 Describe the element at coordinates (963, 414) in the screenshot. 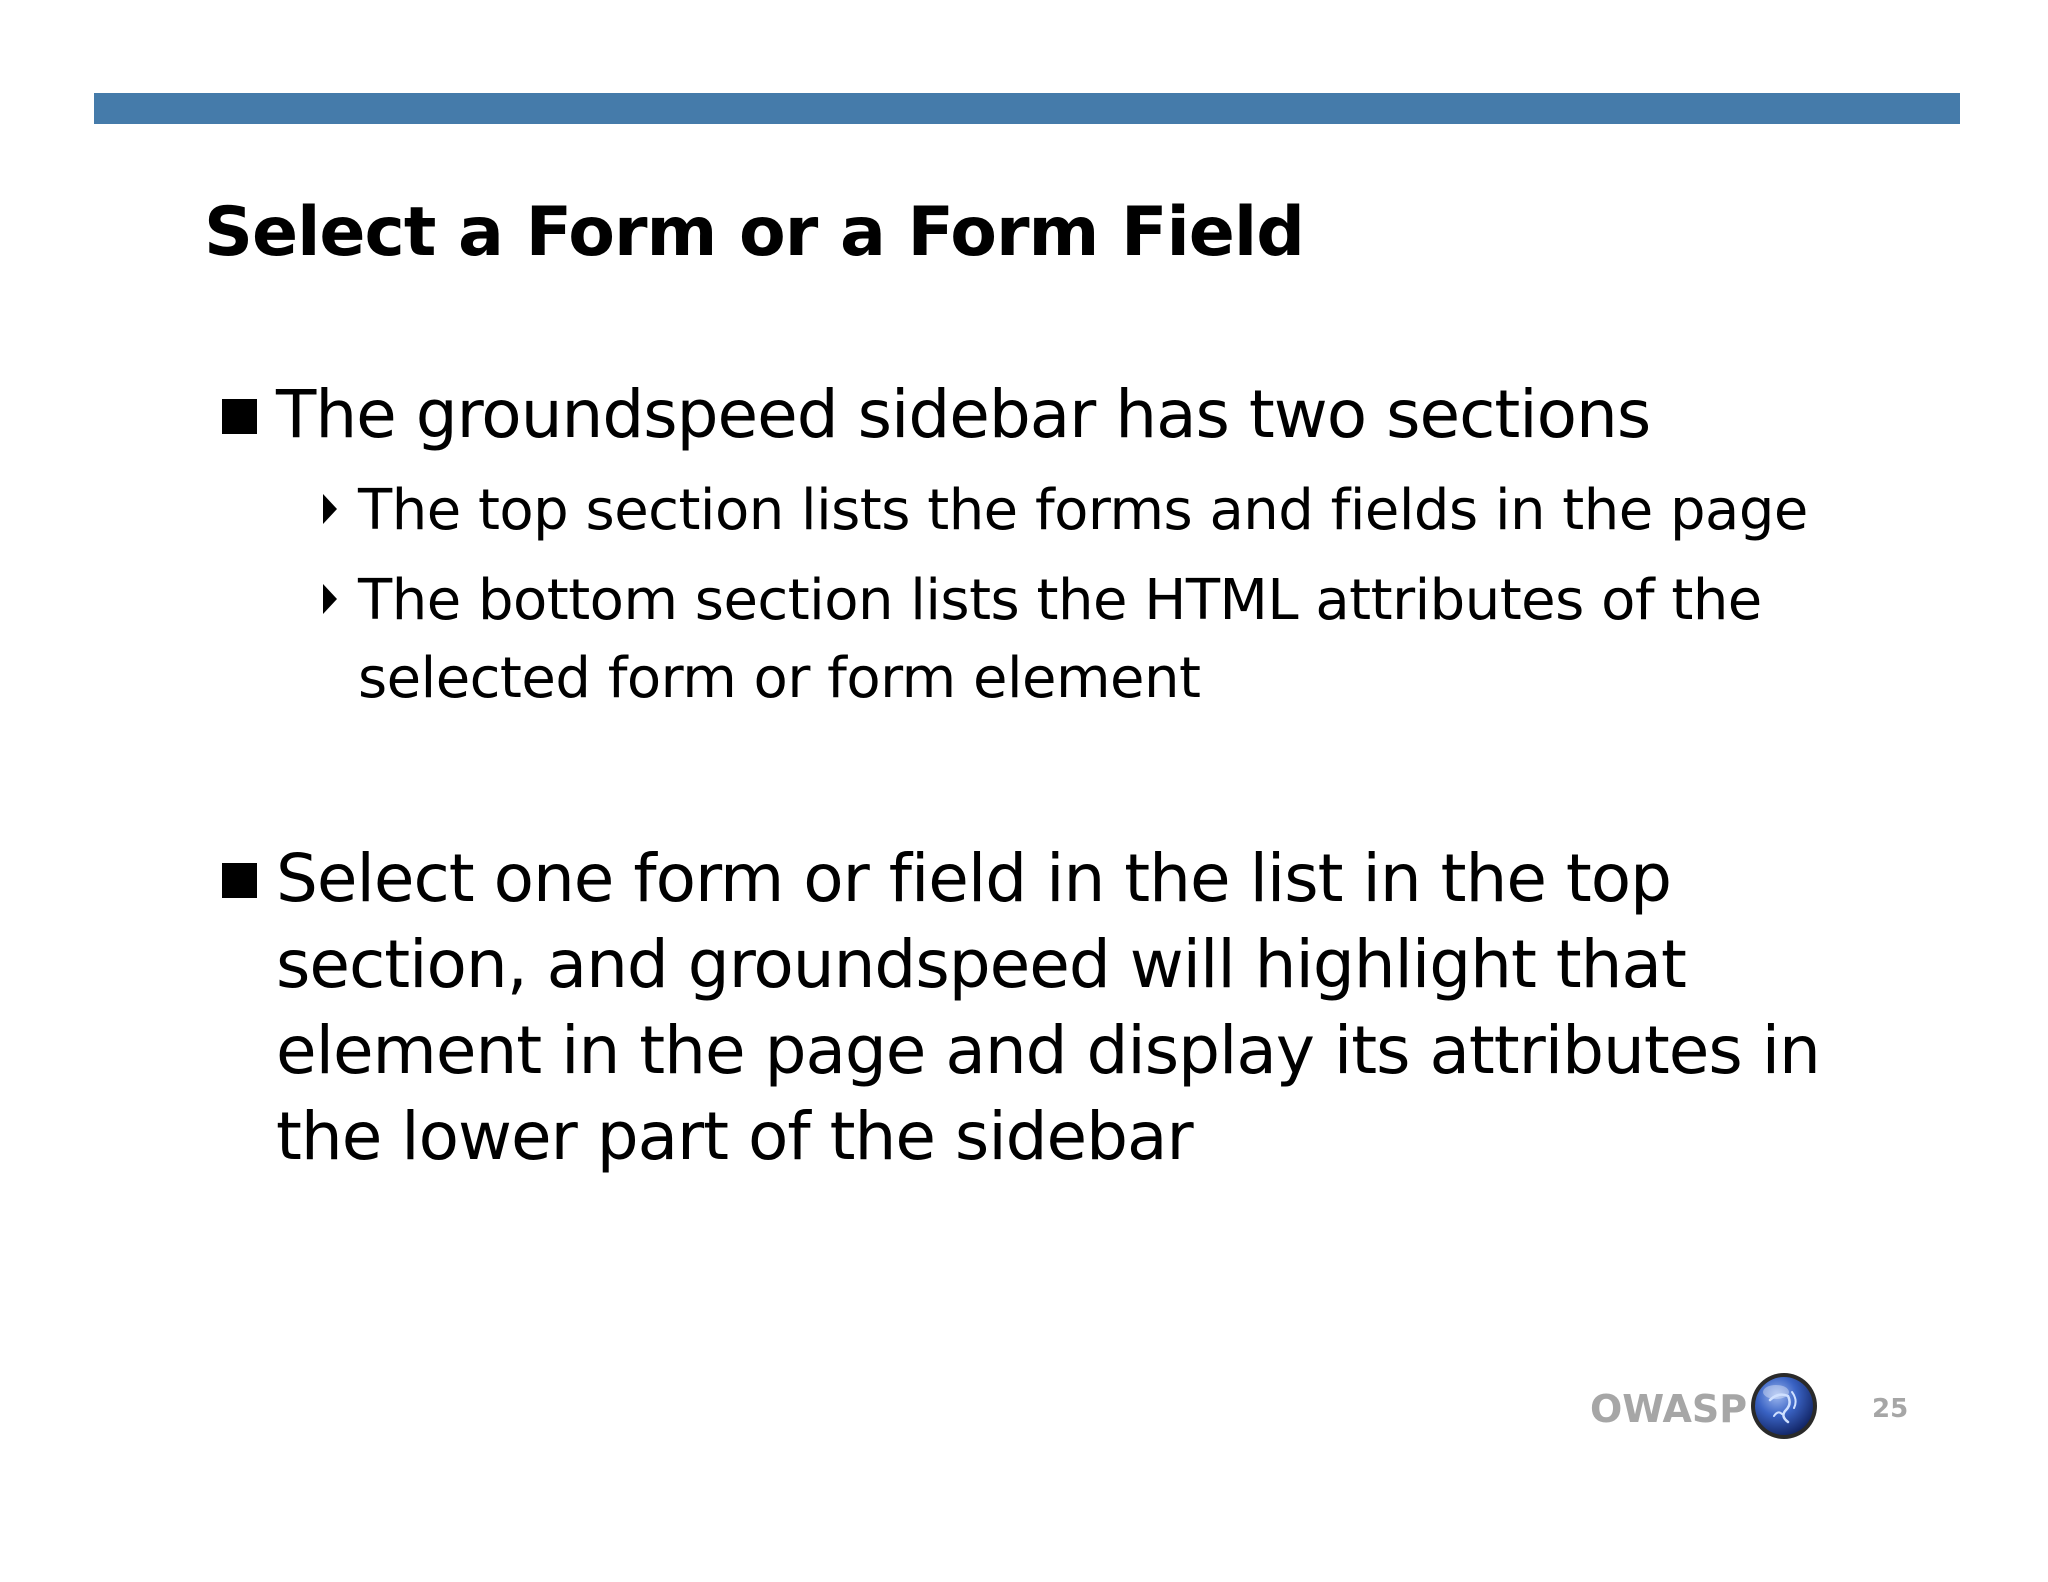

I see `bullet-text: The groundspeed sidebar has two sections` at that location.